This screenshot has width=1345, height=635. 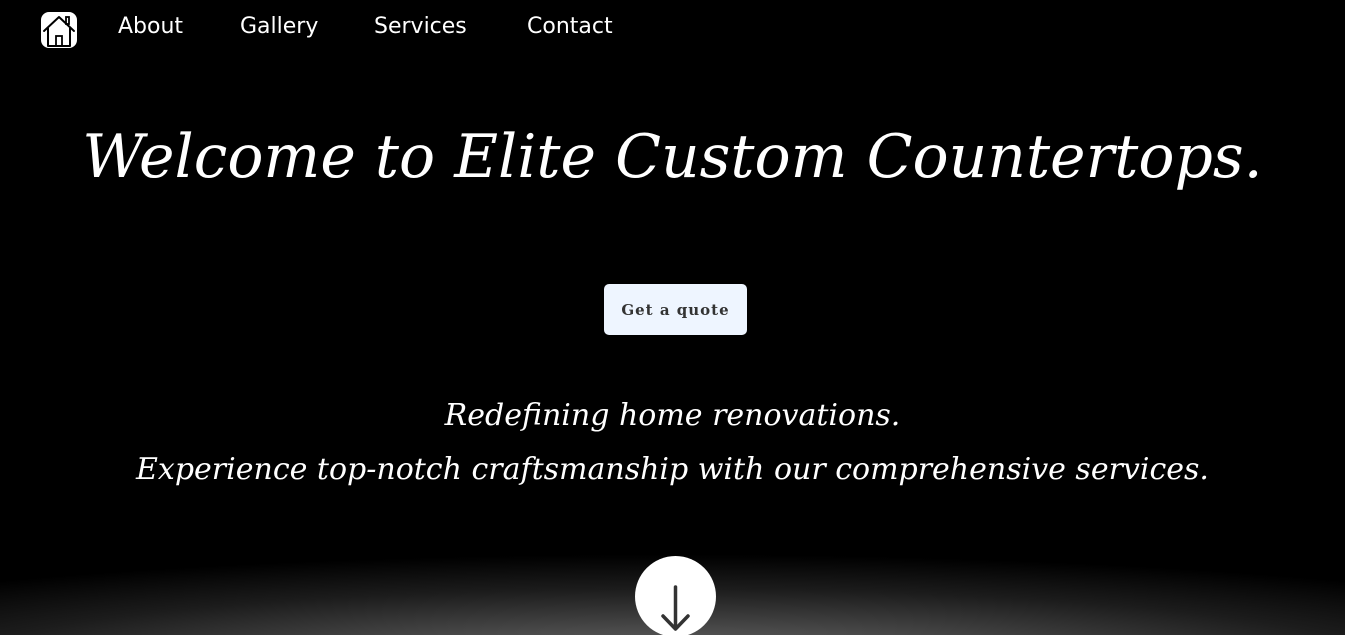 I want to click on home-icon, so click(x=59, y=30).